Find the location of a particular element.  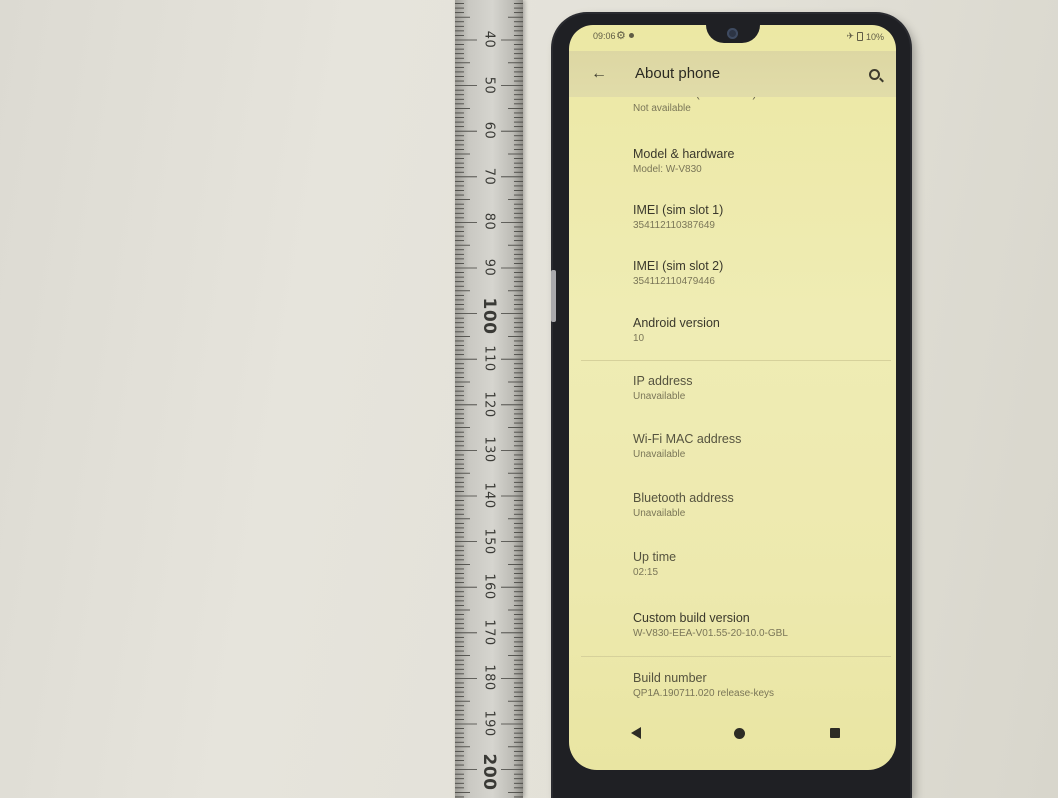

setting-title: IP address is located at coordinates (663, 381).